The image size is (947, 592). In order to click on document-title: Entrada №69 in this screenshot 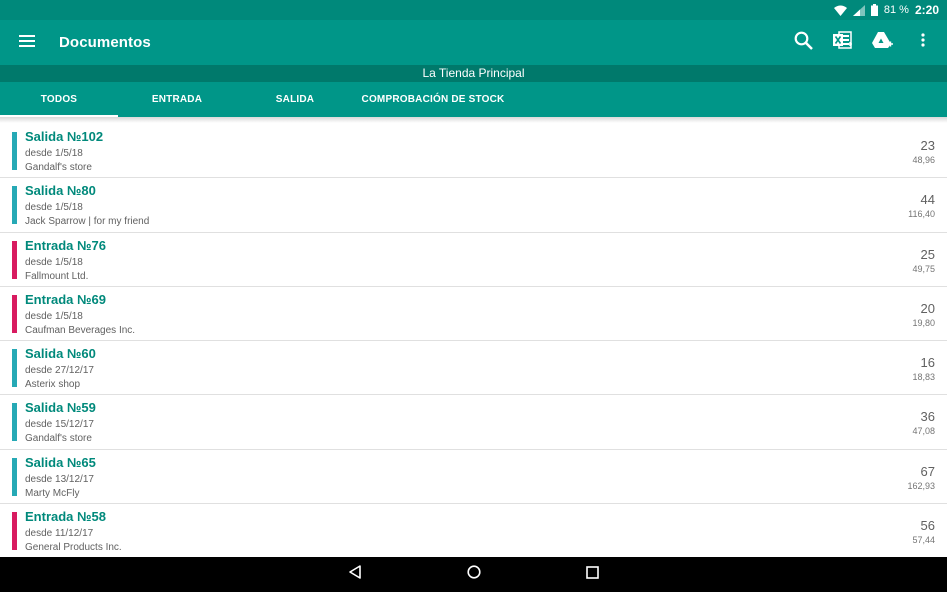, I will do `click(65, 299)`.